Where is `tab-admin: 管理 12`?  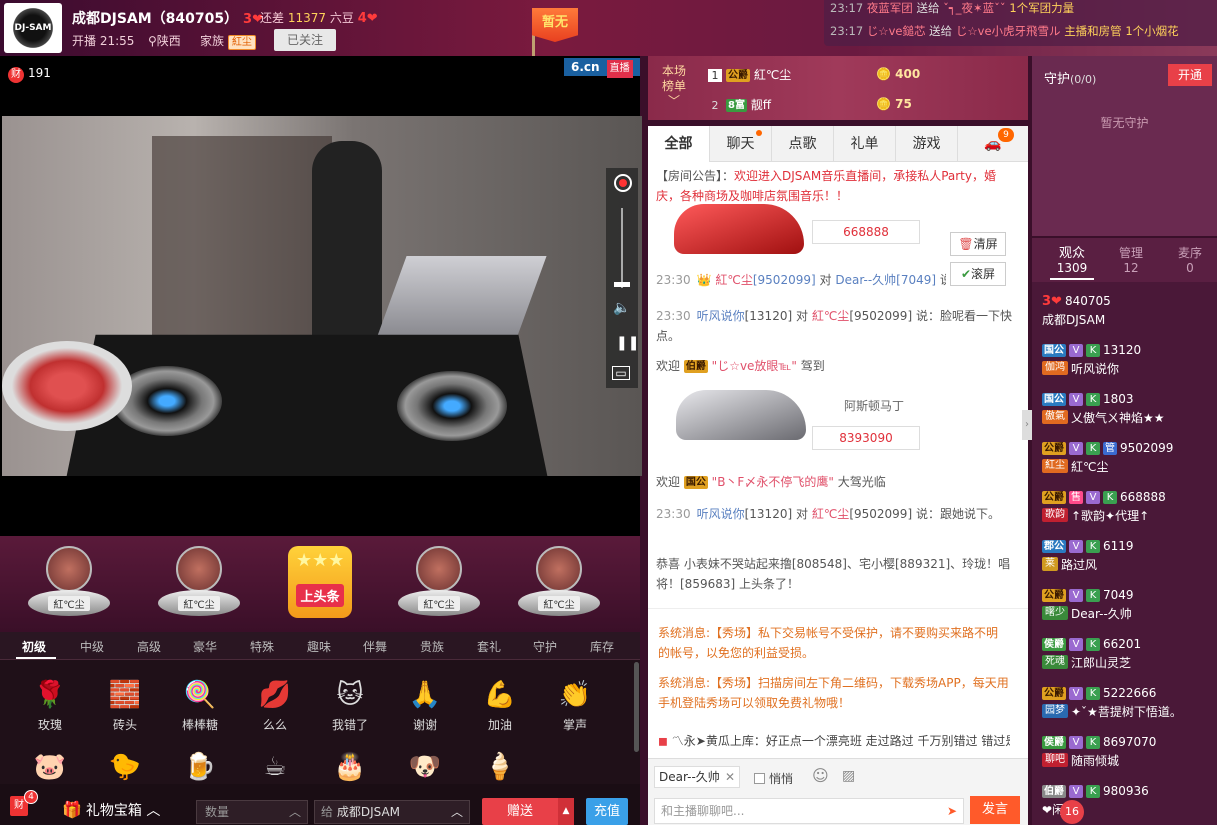 tab-admin: 管理 12 is located at coordinates (1131, 261).